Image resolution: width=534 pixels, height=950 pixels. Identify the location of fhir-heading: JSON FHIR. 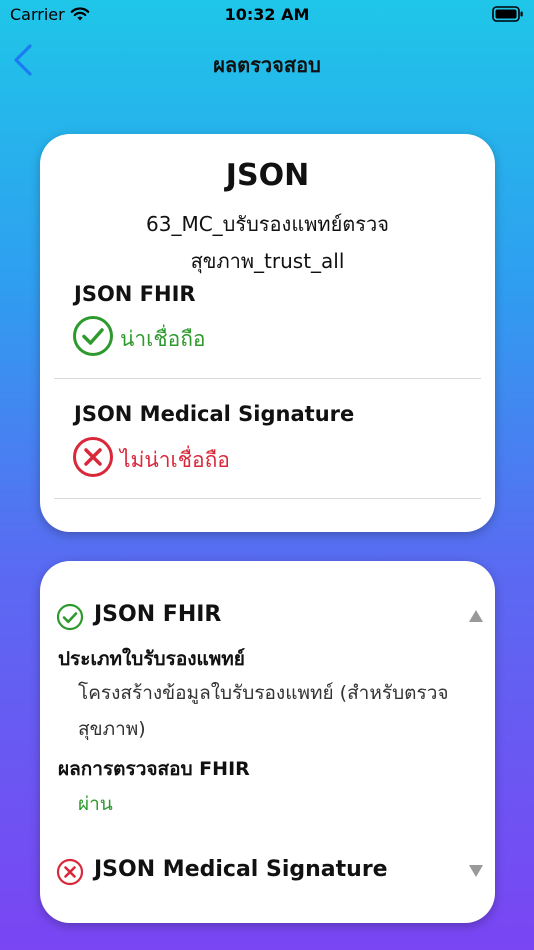
(135, 294).